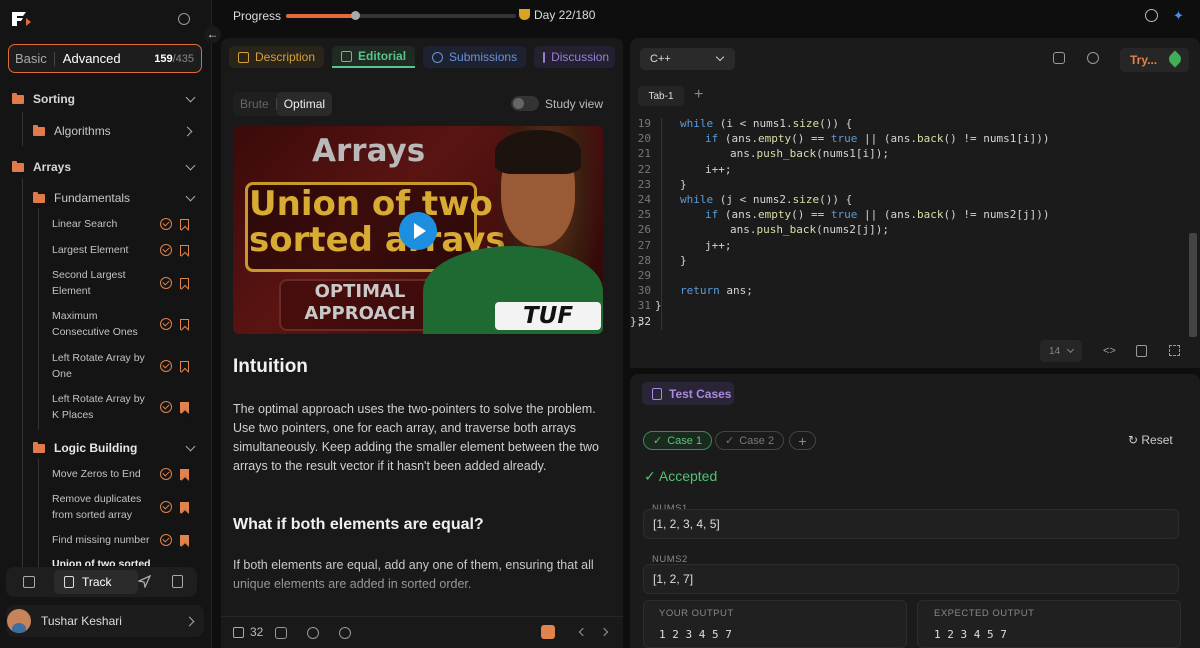  What do you see at coordinates (1093, 58) in the screenshot?
I see `reset-icon` at bounding box center [1093, 58].